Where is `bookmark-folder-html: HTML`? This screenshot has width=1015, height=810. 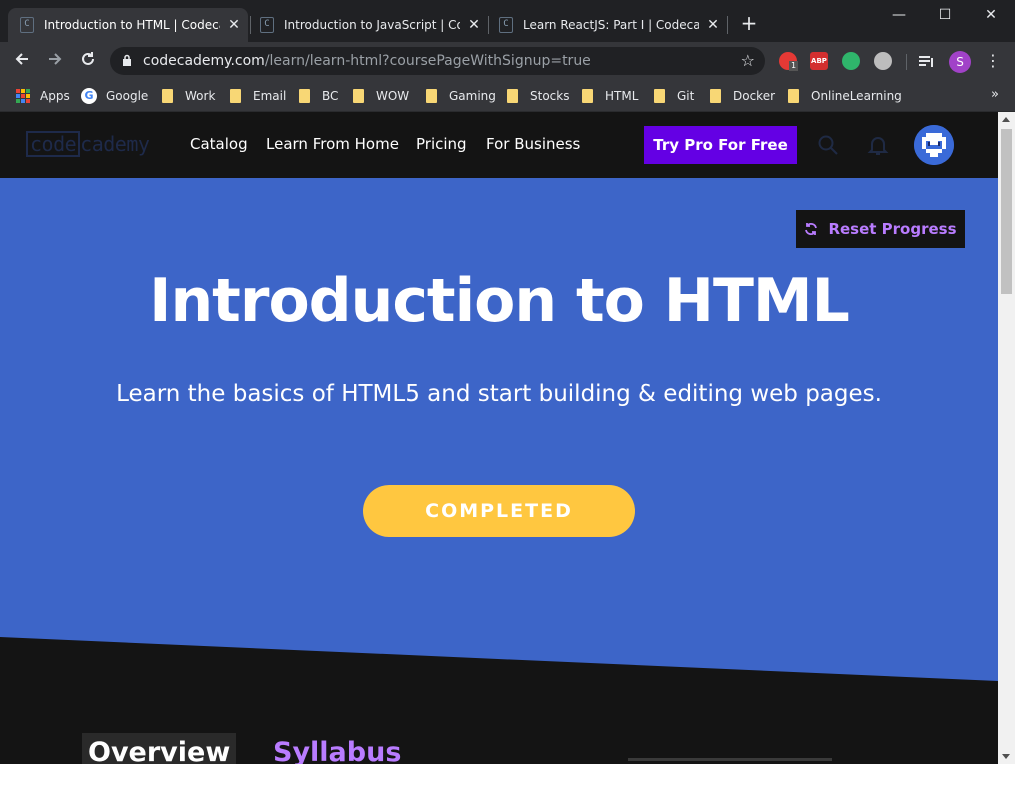 bookmark-folder-html: HTML is located at coordinates (610, 96).